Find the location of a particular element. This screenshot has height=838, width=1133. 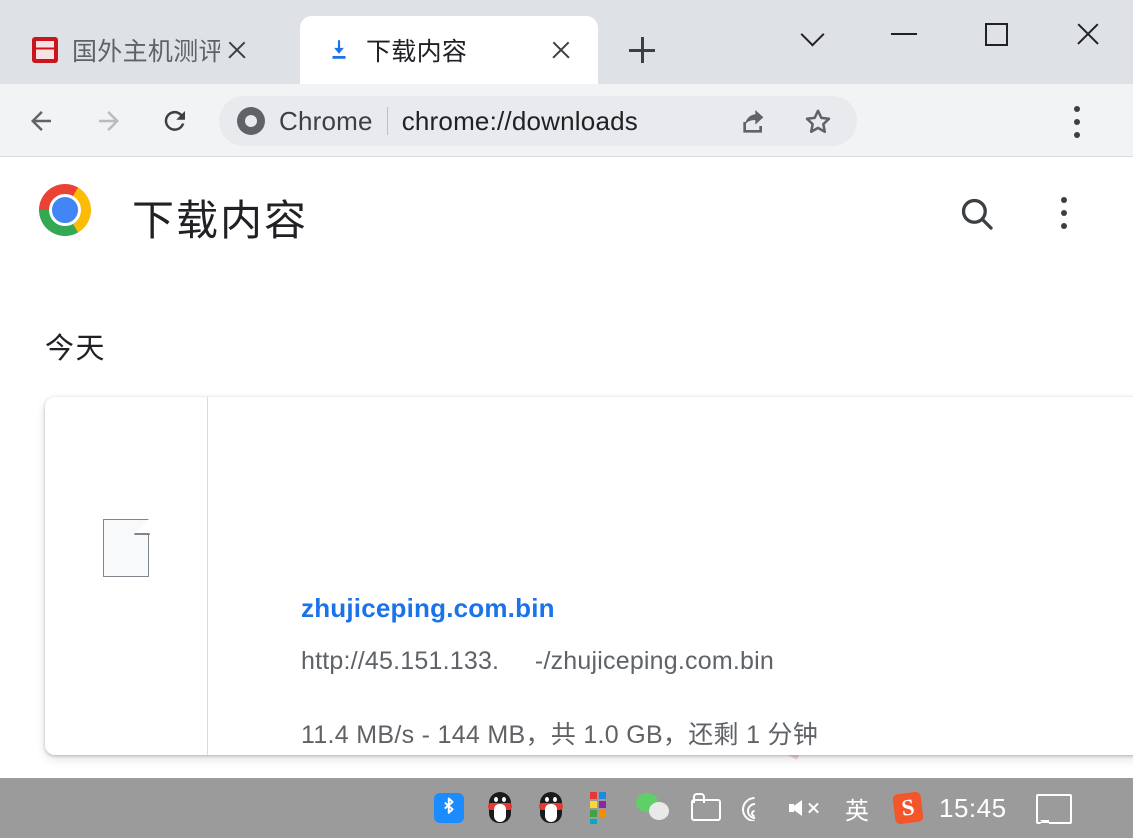

download-icon is located at coordinates (339, 50).